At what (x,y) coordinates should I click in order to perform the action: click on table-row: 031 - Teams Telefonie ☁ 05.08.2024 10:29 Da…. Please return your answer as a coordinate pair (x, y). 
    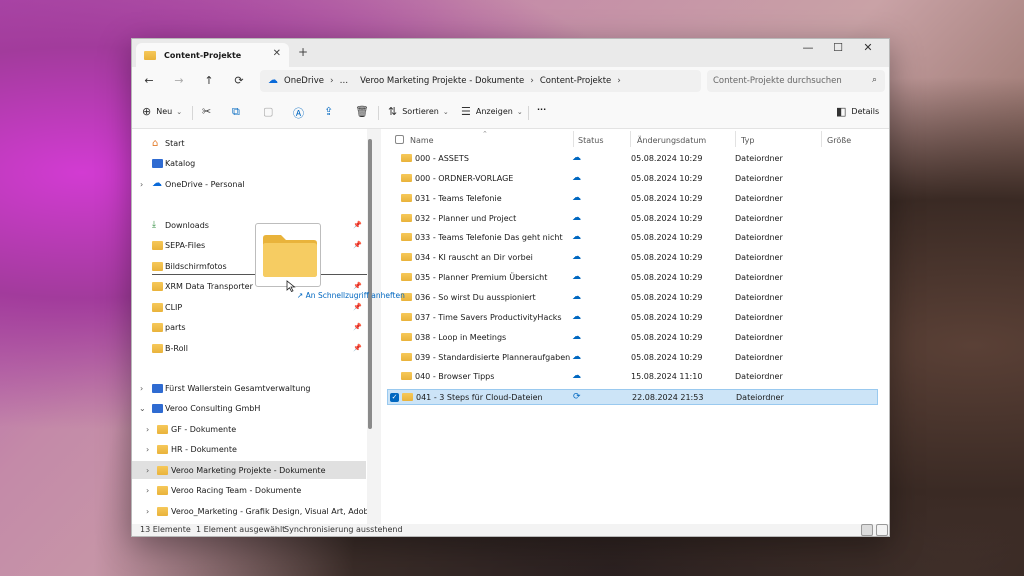
    Looking at the image, I should click on (632, 199).